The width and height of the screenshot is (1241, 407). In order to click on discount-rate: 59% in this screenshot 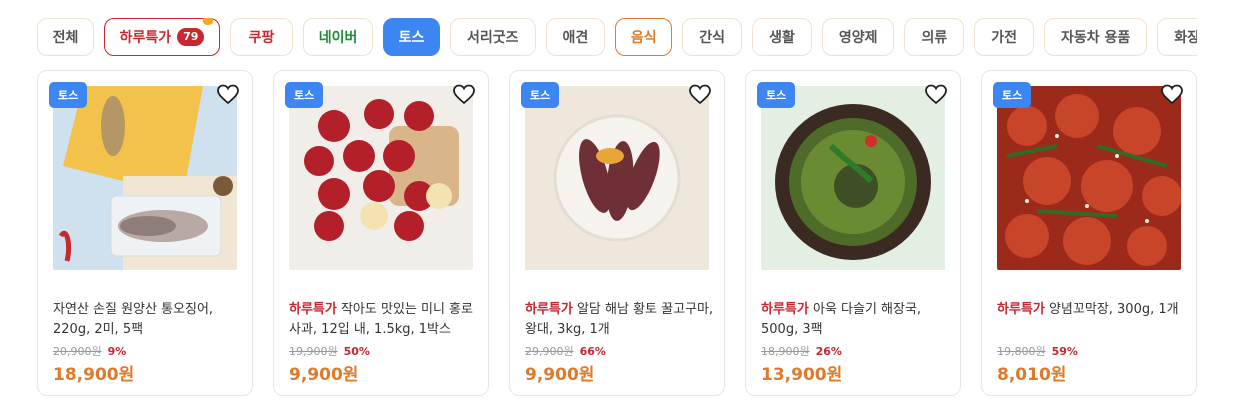, I will do `click(1064, 351)`.